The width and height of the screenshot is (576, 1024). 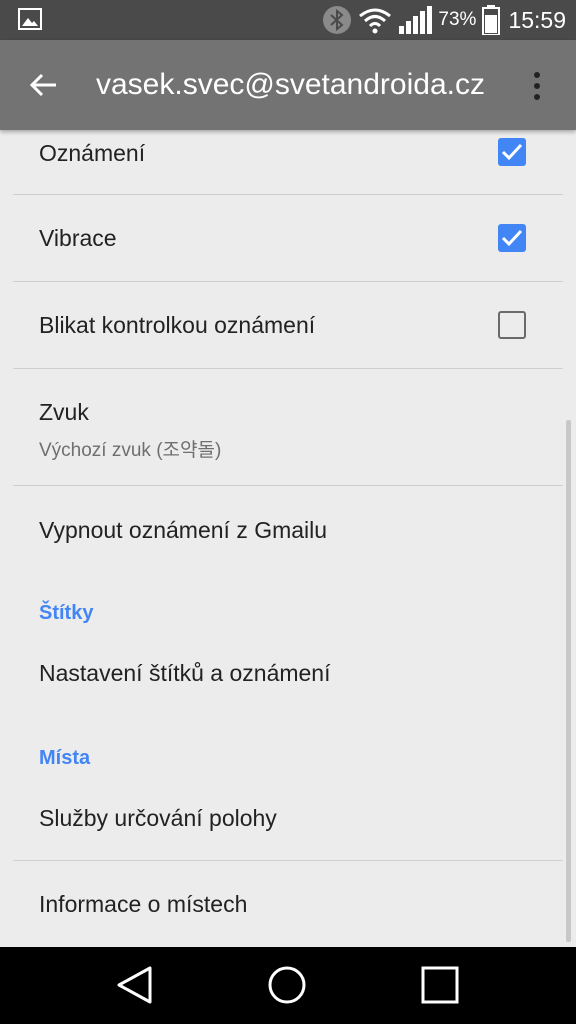 What do you see at coordinates (537, 19) in the screenshot?
I see `clock: 15:59` at bounding box center [537, 19].